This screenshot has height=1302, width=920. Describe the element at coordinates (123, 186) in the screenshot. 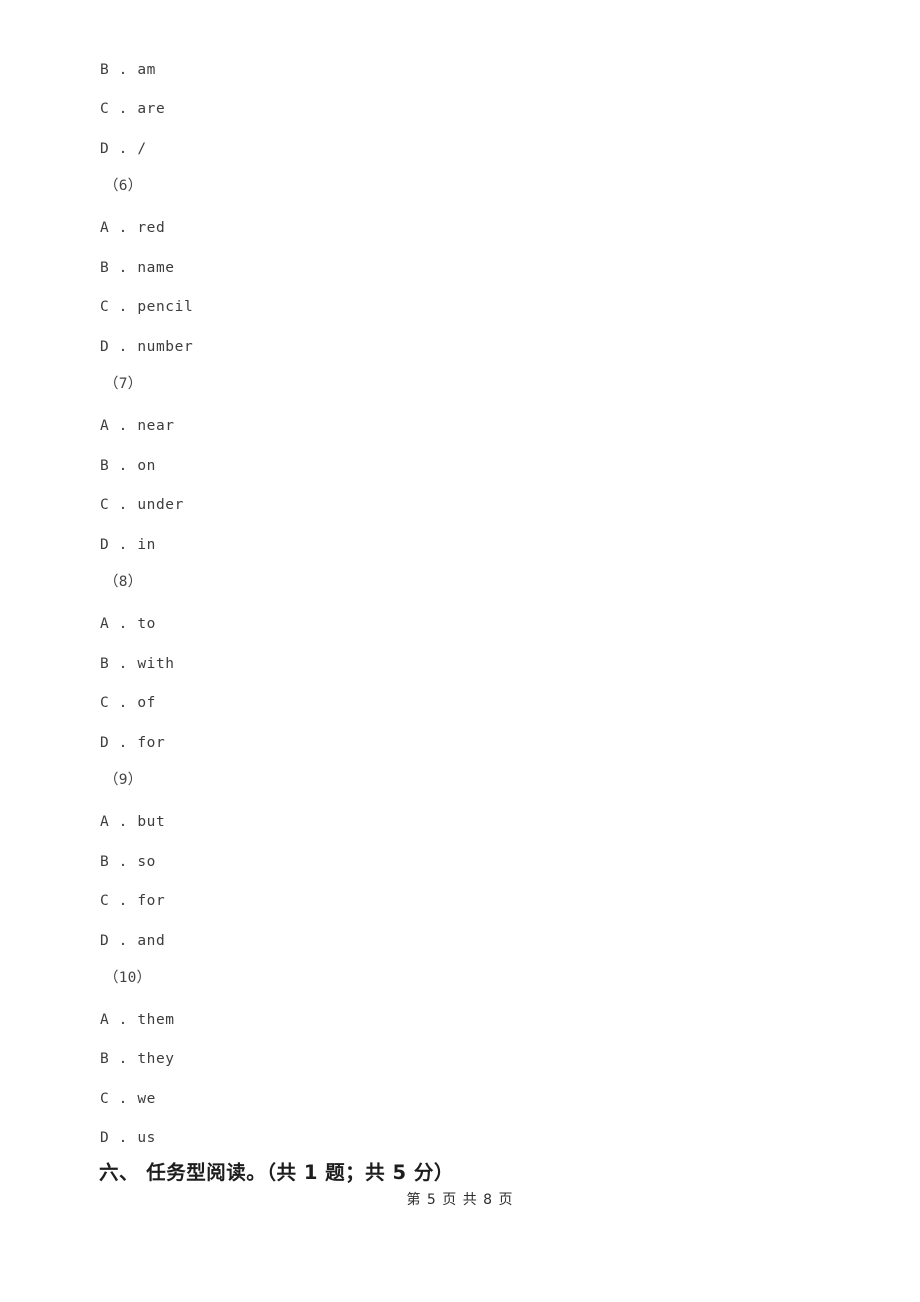

I see `question-number: （6）` at that location.